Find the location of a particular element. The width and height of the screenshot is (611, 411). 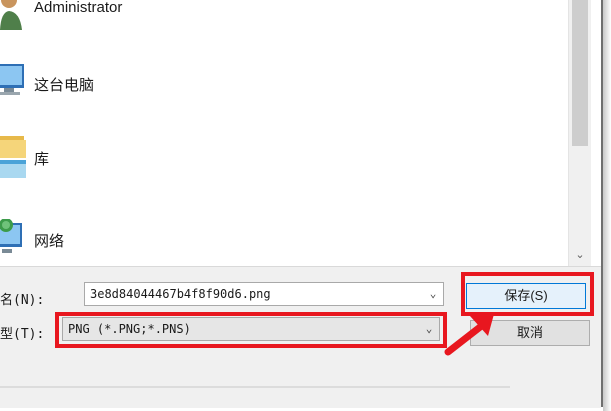

vertical-scrollbar: ⌄ is located at coordinates (579, 133).